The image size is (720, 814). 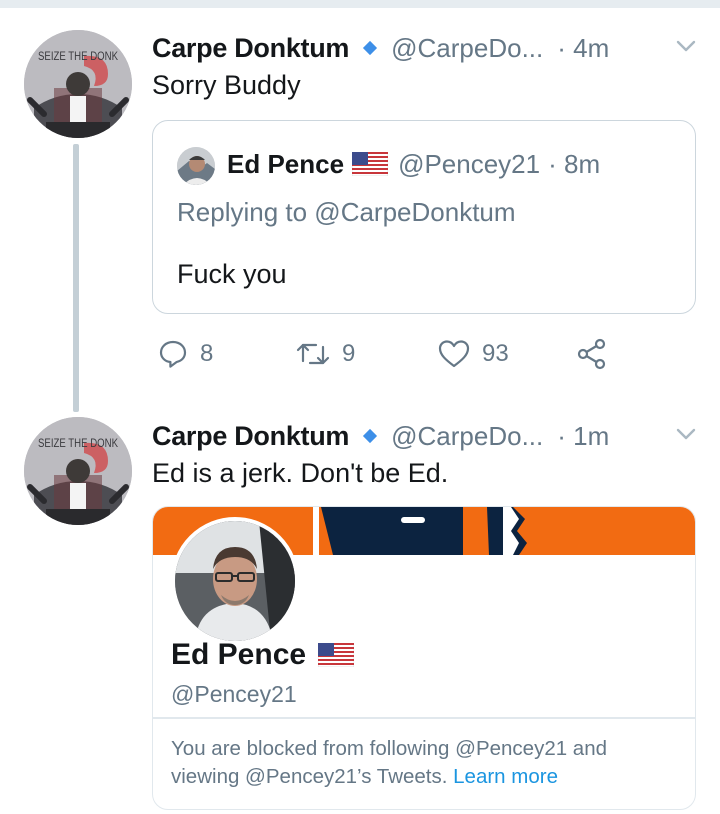 I want to click on quoted-avatar-image, so click(x=196, y=166).